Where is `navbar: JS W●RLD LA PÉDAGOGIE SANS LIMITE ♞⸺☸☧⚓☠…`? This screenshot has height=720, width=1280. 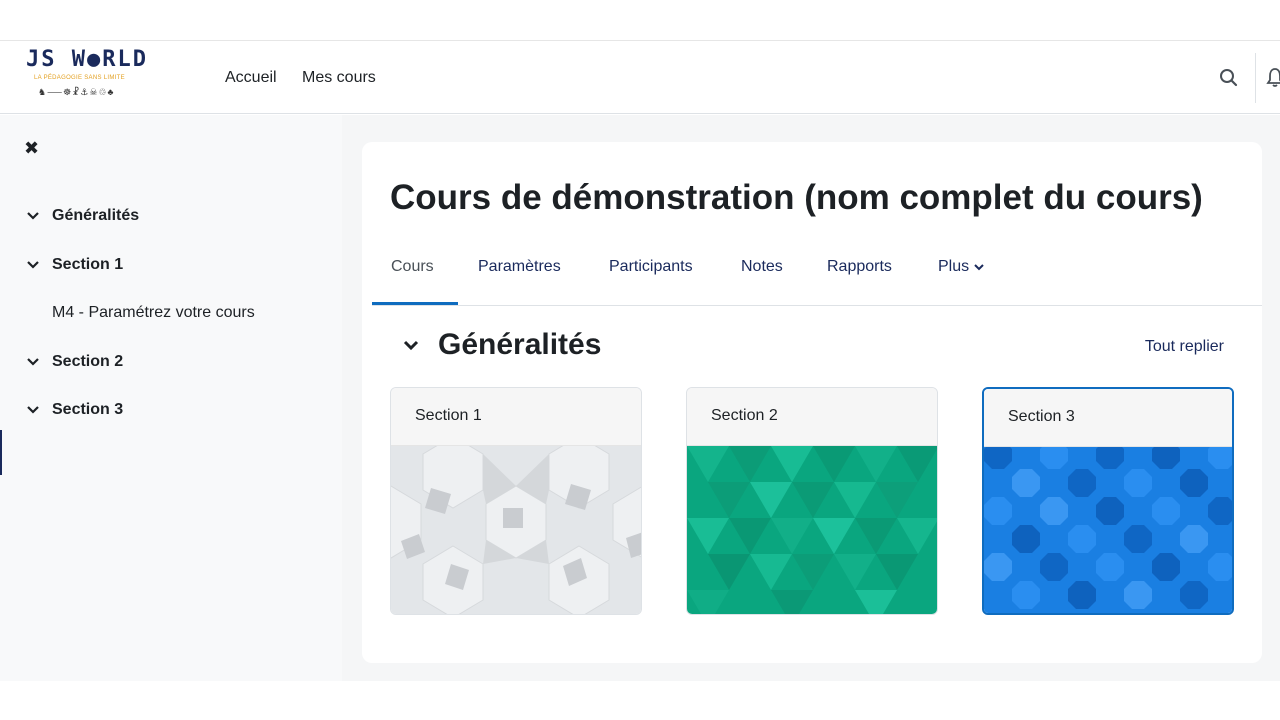 navbar: JS W●RLD LA PÉDAGOGIE SANS LIMITE ♞⸺☸☧⚓☠… is located at coordinates (640, 77).